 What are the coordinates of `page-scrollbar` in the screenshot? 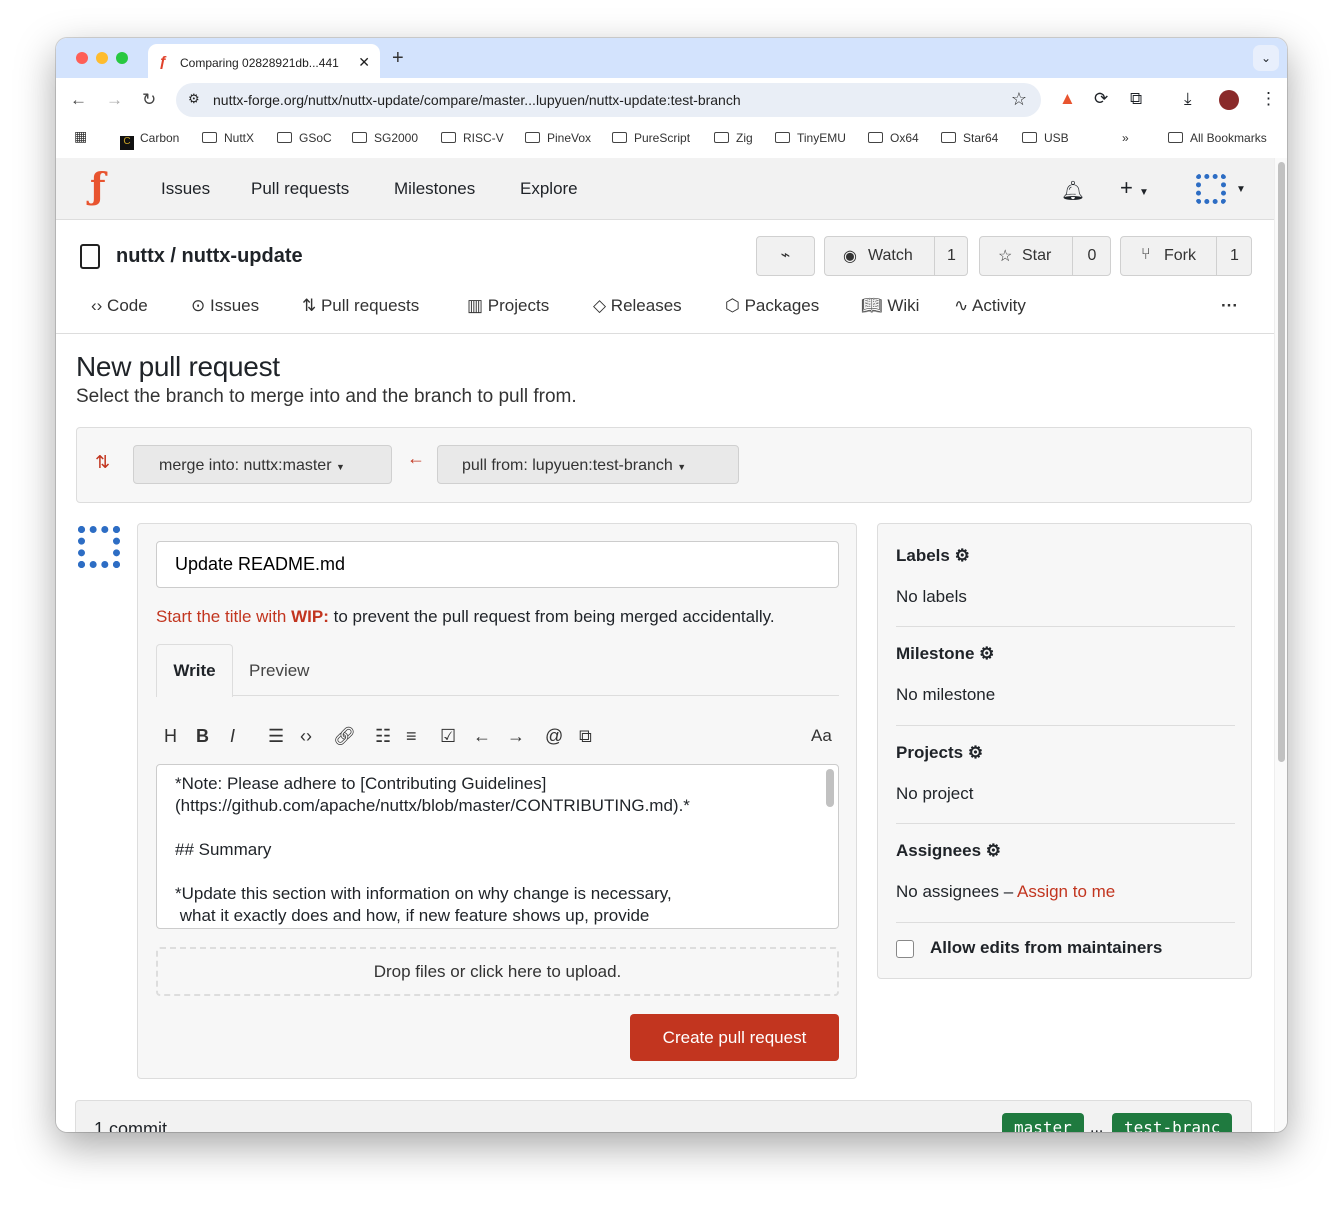 It's located at (1280, 645).